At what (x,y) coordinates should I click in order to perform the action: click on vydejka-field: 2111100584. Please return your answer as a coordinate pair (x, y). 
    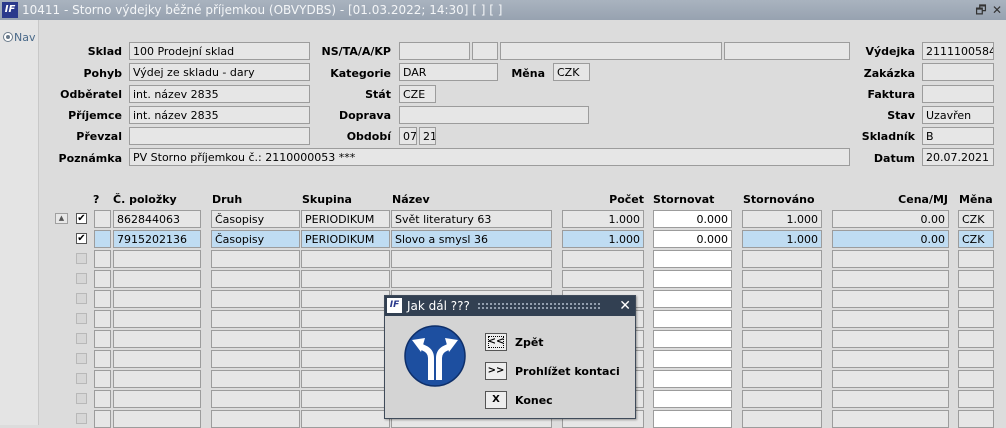
    Looking at the image, I should click on (958, 51).